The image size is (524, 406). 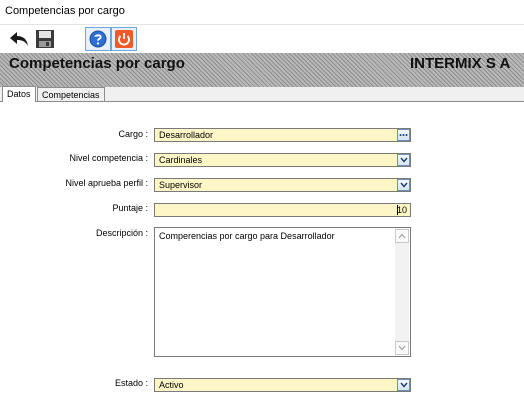 What do you see at coordinates (130, 208) in the screenshot?
I see `puntaje-label: Puntaje :` at bounding box center [130, 208].